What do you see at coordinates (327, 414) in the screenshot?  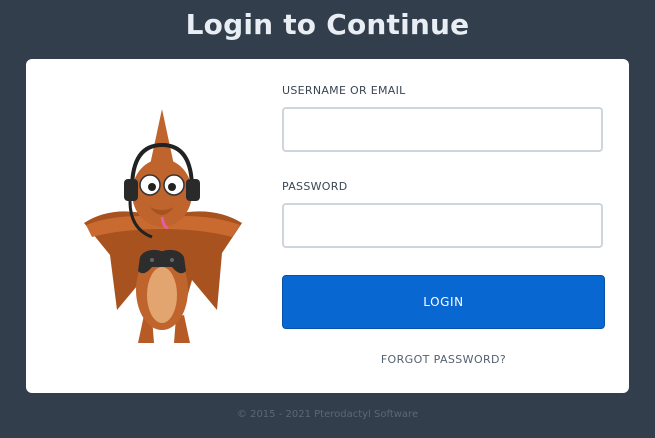 I see `footer-copyright: © 2015 - 2021 Pterodactyl Software` at bounding box center [327, 414].